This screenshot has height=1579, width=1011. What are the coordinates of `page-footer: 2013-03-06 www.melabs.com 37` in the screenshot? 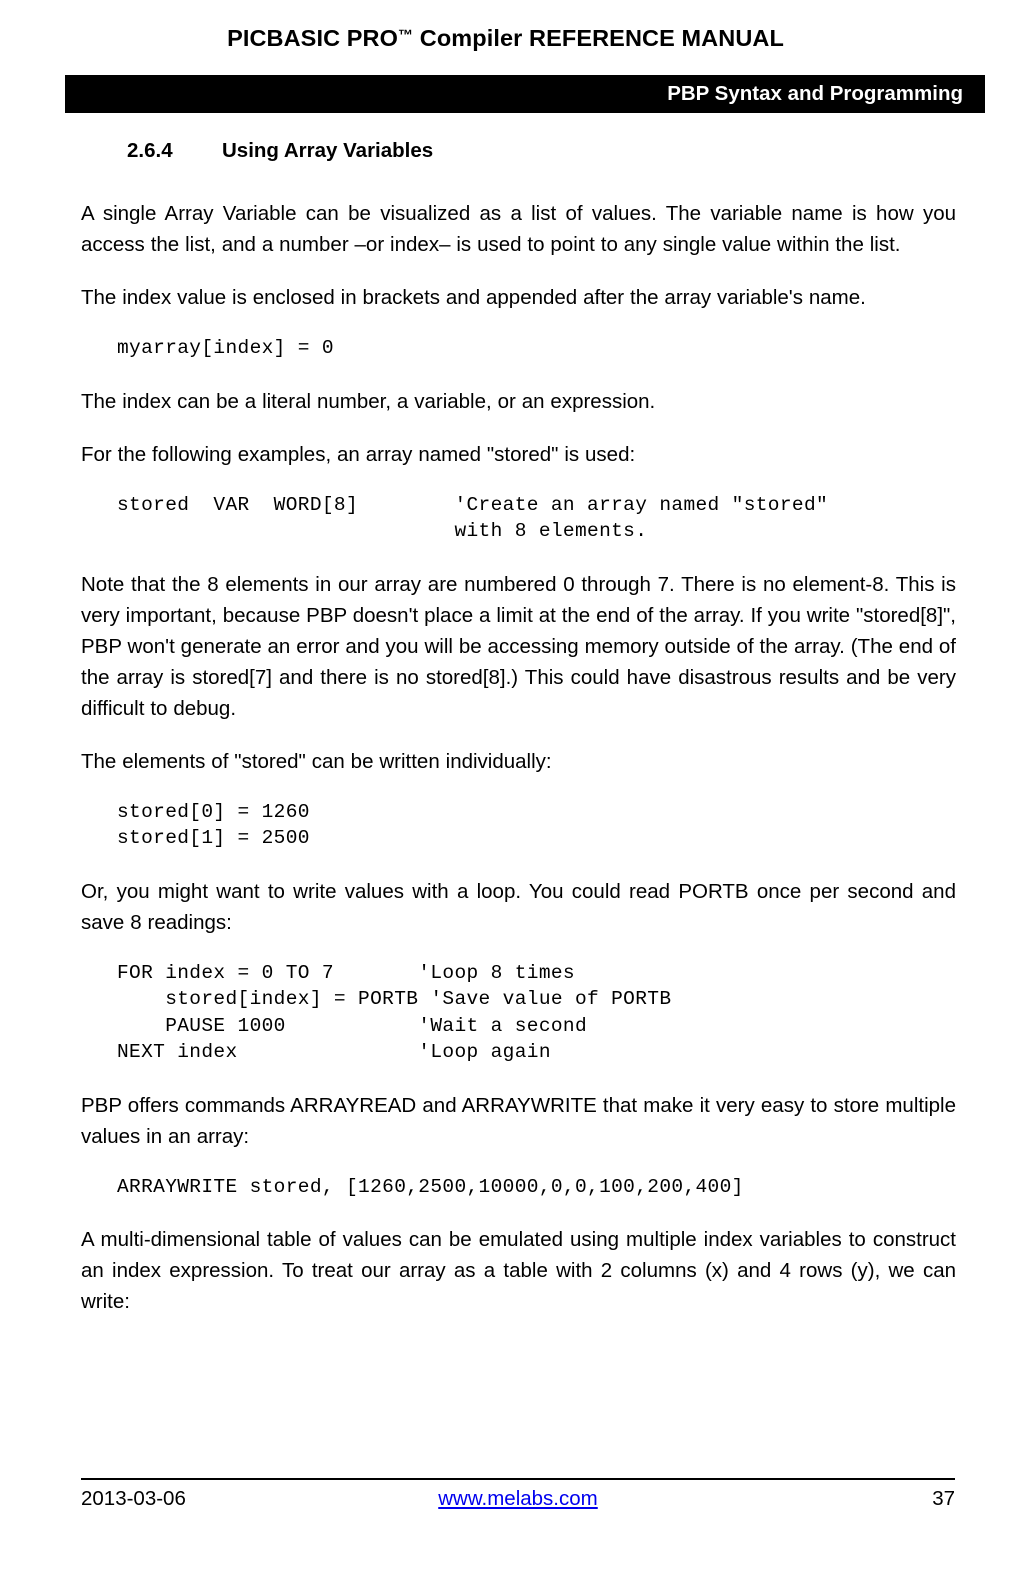 It's located at (518, 1504).